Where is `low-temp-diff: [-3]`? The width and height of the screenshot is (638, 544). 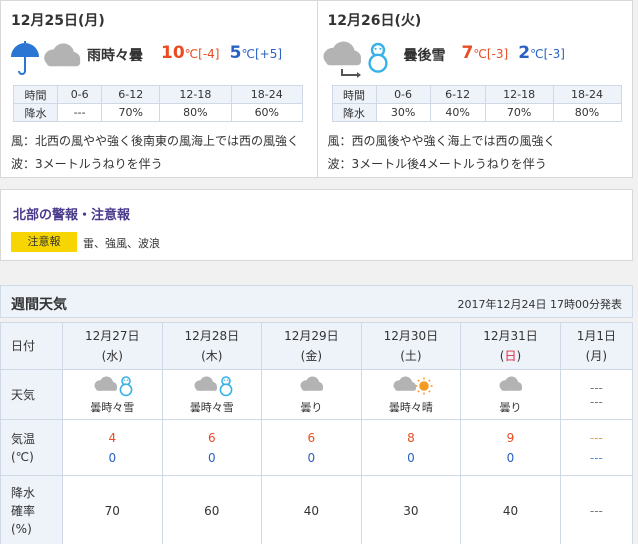
low-temp-diff: [-3] is located at coordinates (554, 54).